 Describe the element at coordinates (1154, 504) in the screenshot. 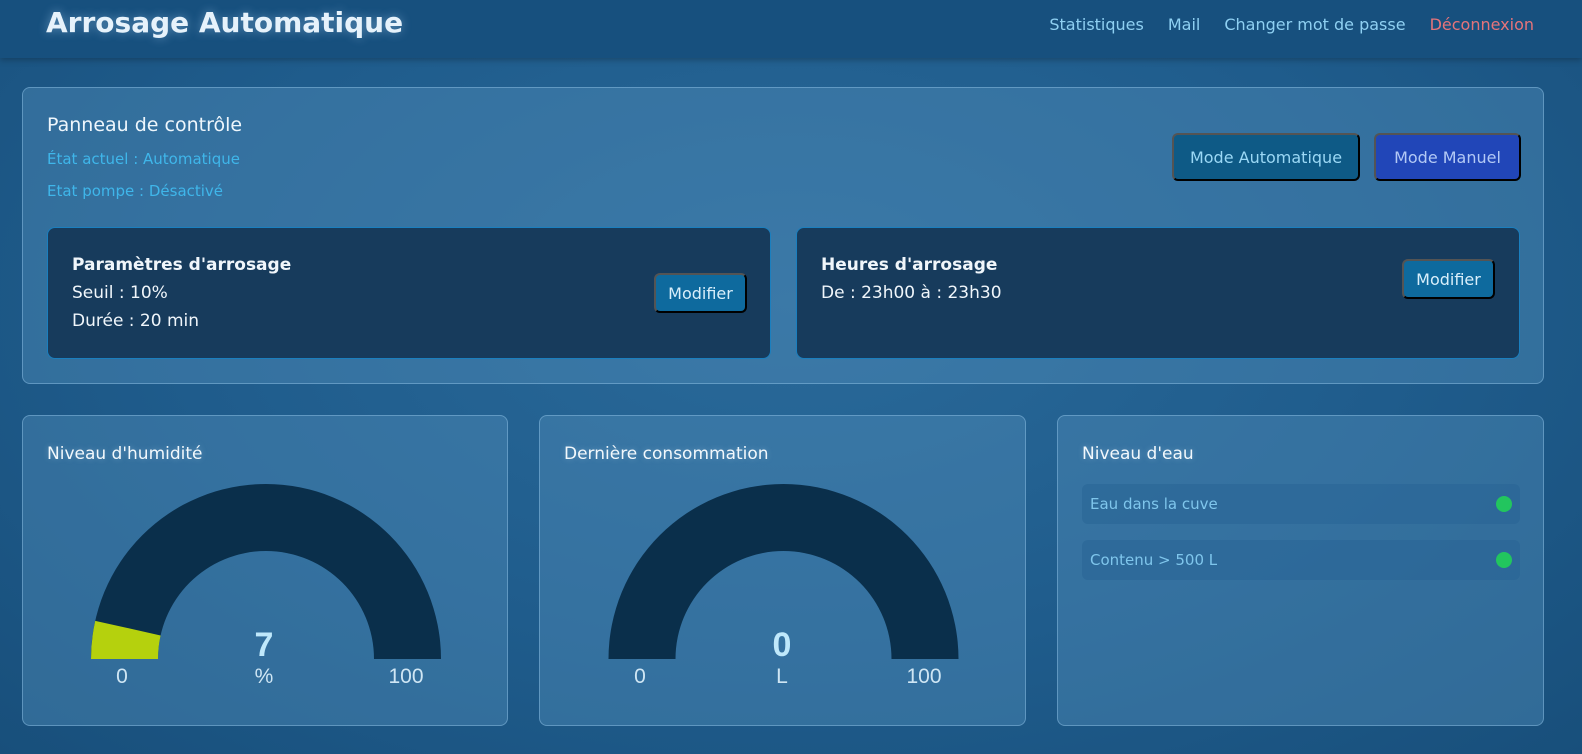

I see `water-level-label: Eau dans la cuve` at that location.